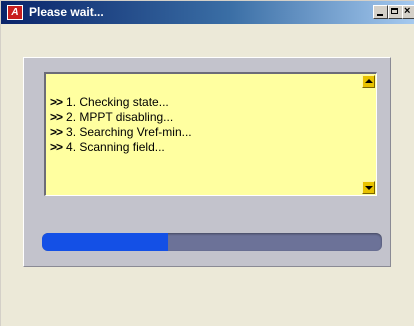 This screenshot has height=326, width=414. I want to click on close-button: ×, so click(408, 12).